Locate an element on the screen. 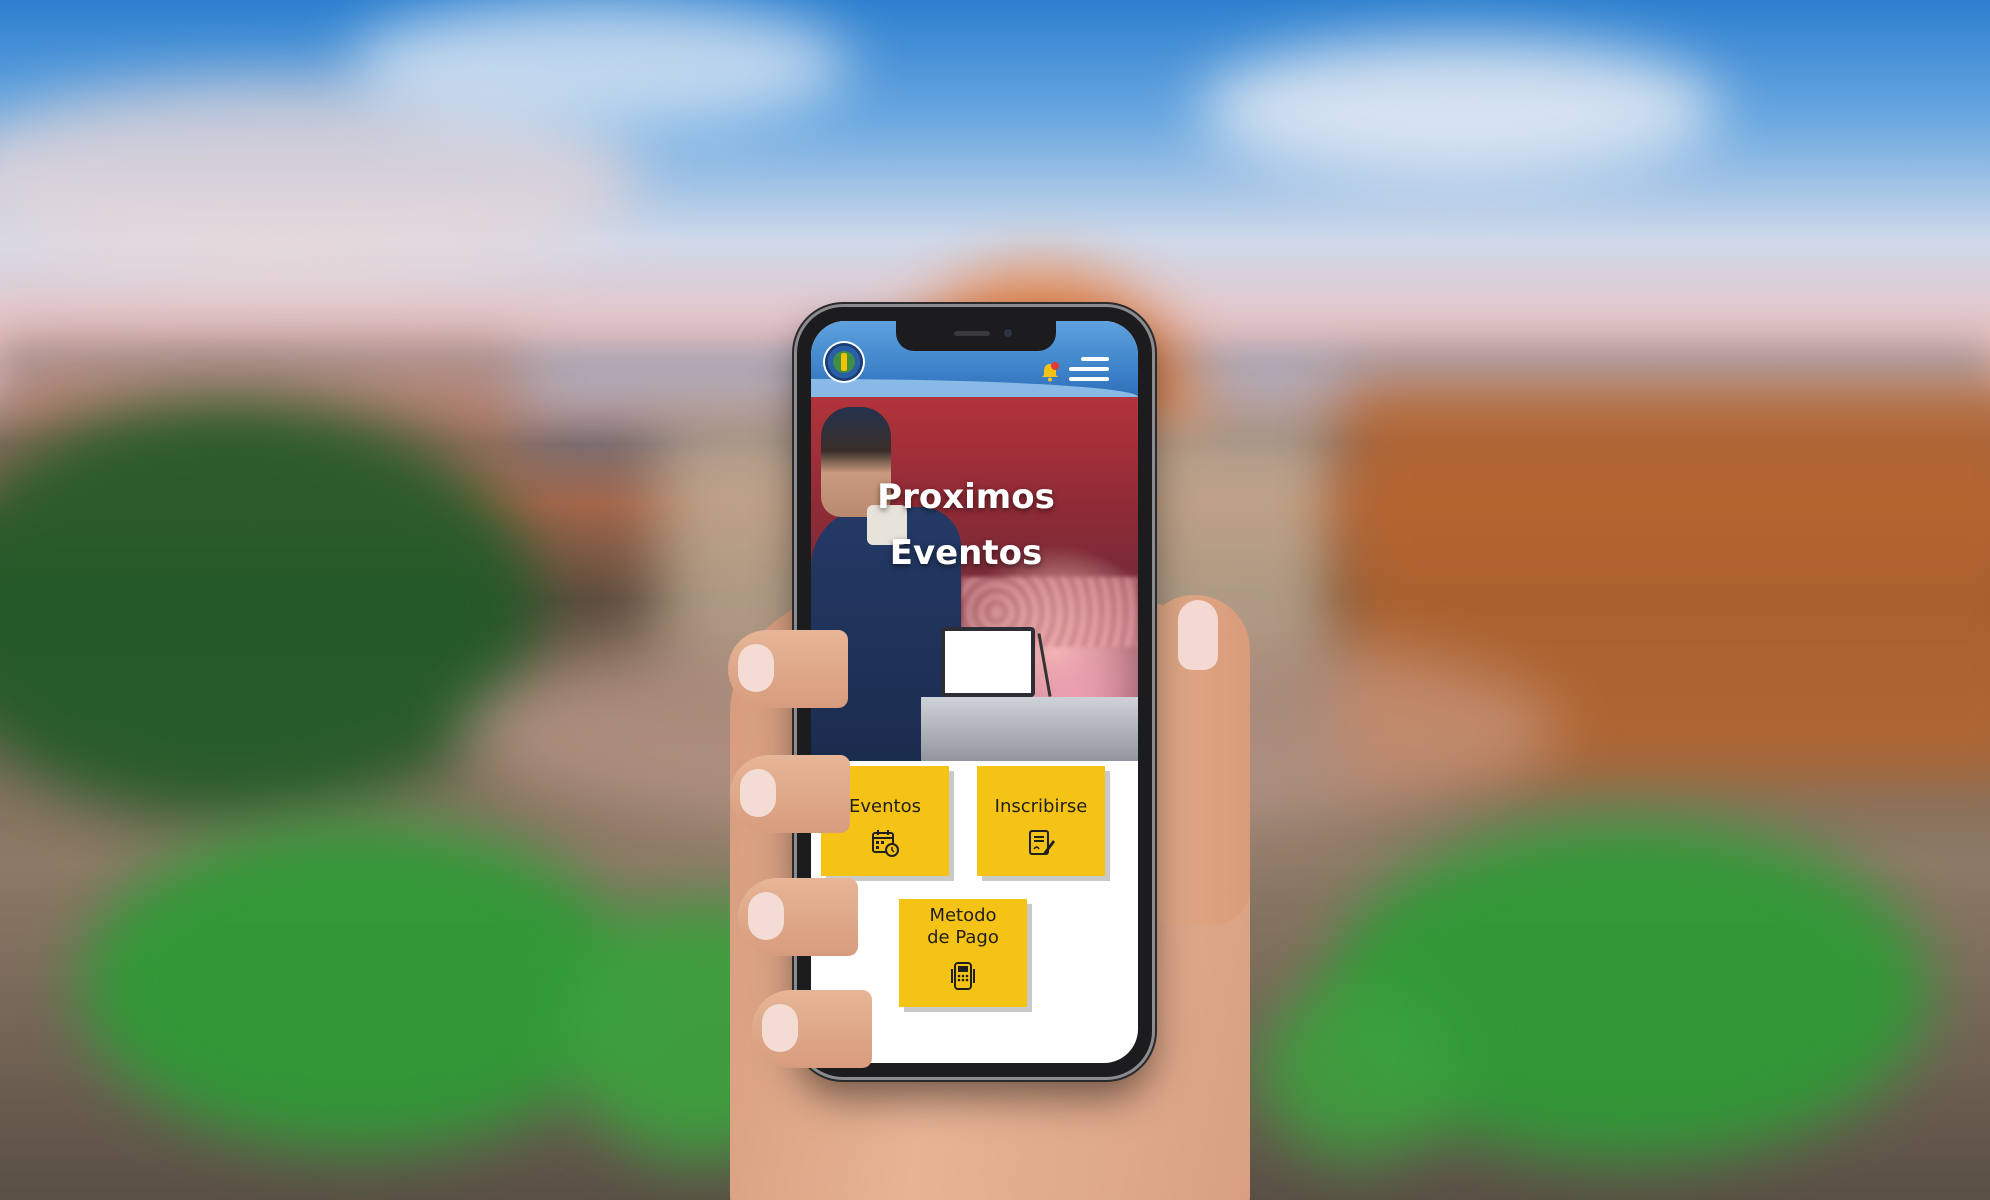 The width and height of the screenshot is (1990, 1200). hamburger-menu-icon is located at coordinates (1088, 370).